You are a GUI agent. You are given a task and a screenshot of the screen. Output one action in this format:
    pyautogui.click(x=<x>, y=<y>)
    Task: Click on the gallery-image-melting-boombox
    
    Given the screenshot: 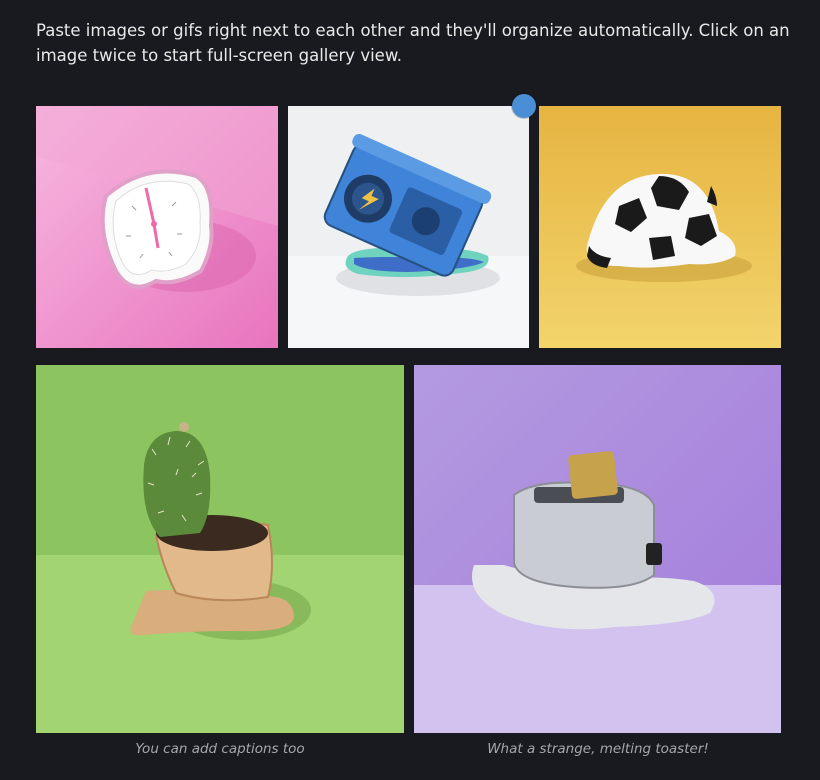 What is the action you would take?
    pyautogui.click(x=408, y=227)
    